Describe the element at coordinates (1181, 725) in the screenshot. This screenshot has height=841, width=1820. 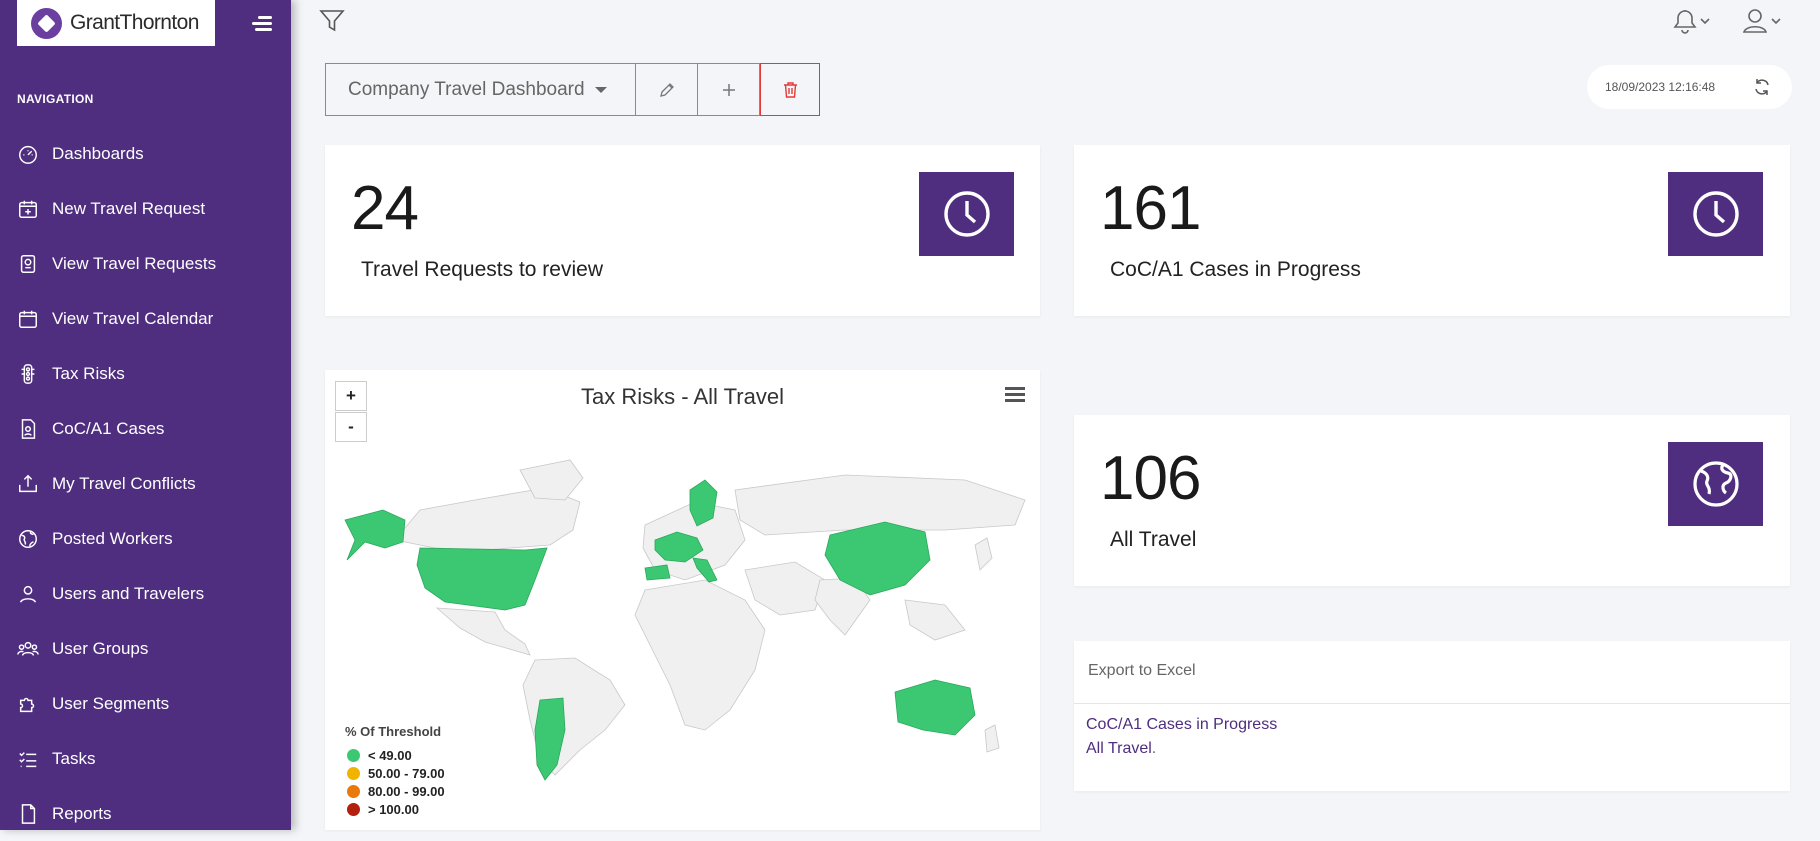
I see `export-link-coc-cases: CoC/A1 Cases in Progress` at that location.